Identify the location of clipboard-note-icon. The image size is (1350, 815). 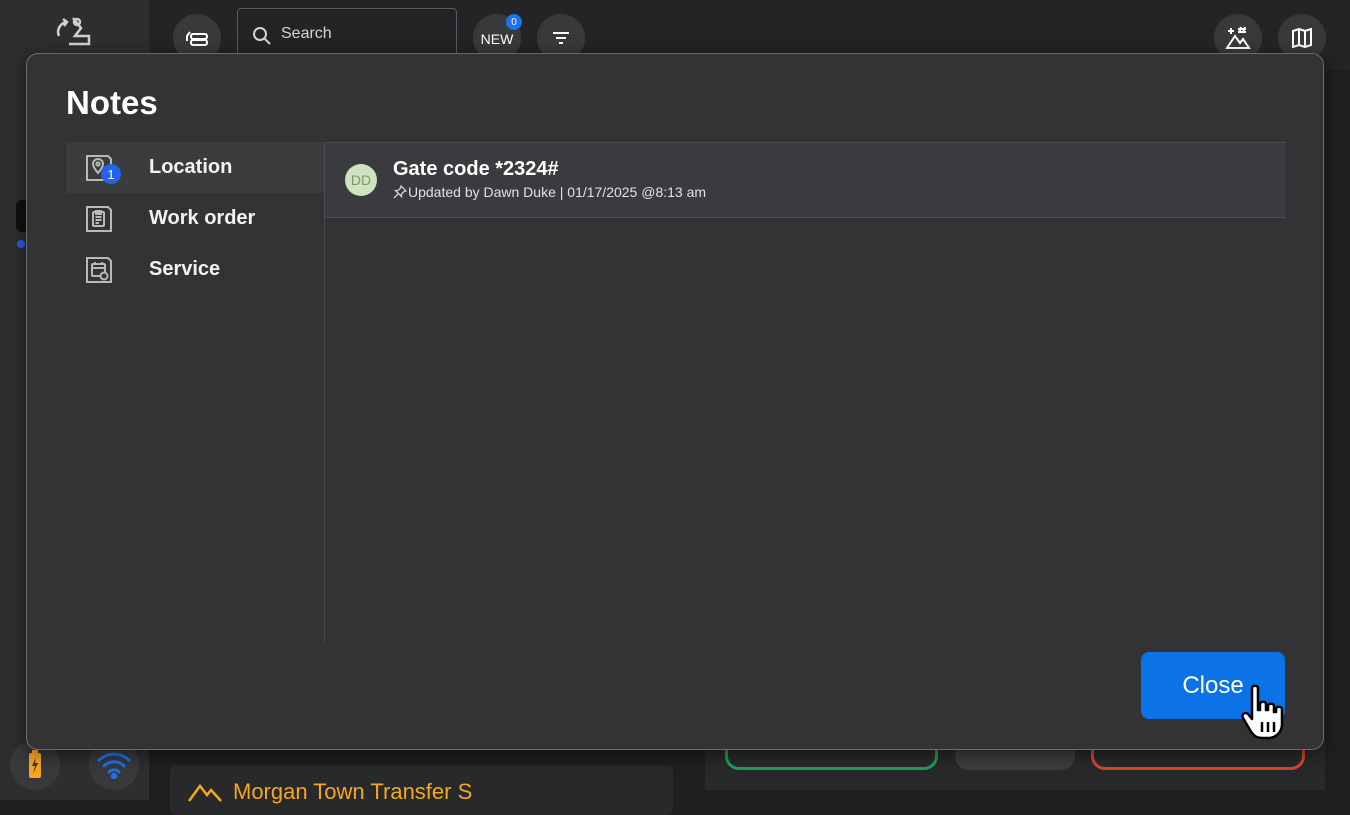
(99, 219).